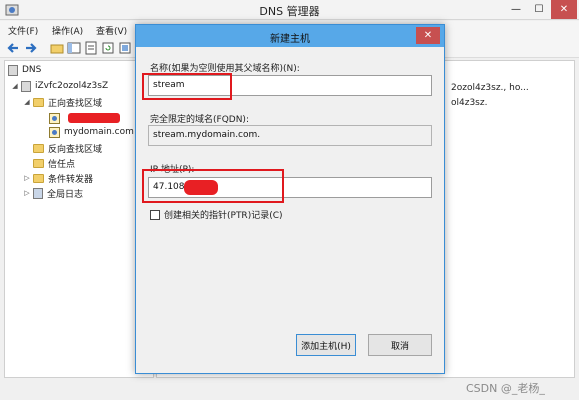 This screenshot has height=400, width=579. Describe the element at coordinates (75, 149) in the screenshot. I see `tree-item-label: 反向查找区域` at that location.